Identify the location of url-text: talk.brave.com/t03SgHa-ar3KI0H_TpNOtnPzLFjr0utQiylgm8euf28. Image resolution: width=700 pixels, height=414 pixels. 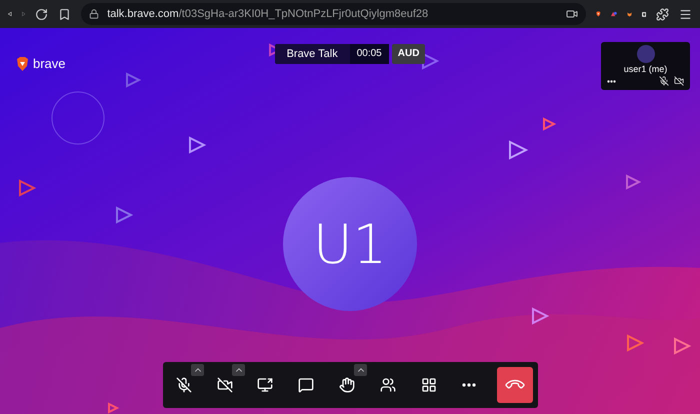
(268, 14).